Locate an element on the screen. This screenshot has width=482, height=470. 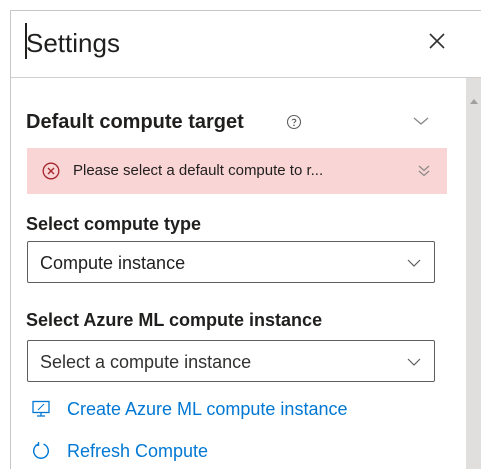
double-chevron-down-icon is located at coordinates (424, 171).